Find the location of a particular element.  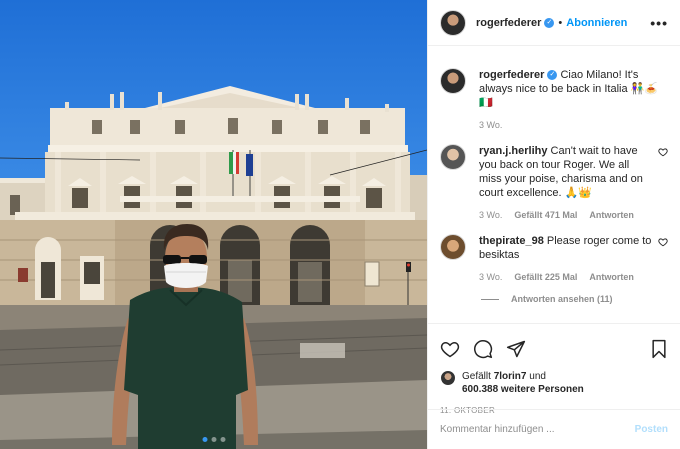

add-comment-bar: Posten is located at coordinates (554, 429).